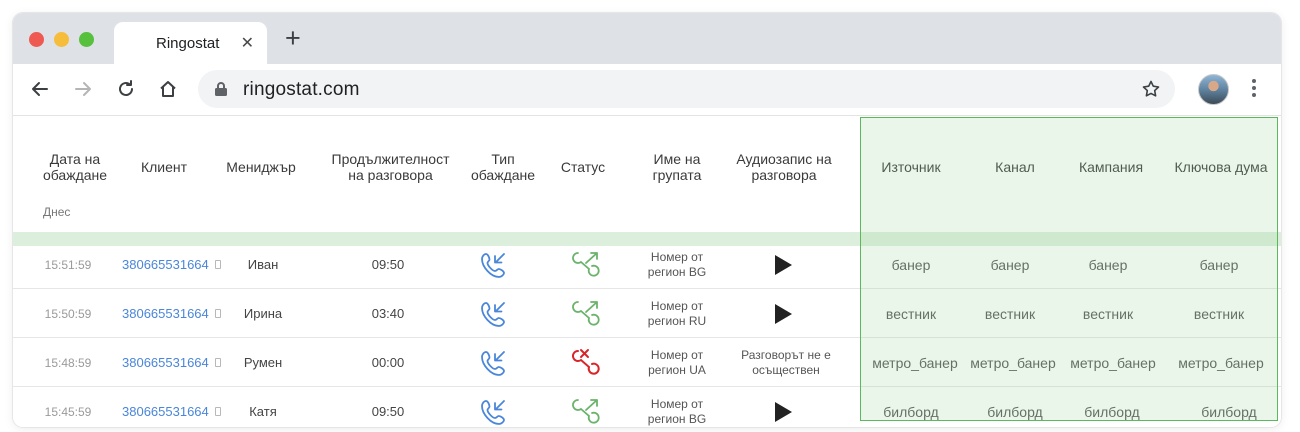 Image resolution: width=1300 pixels, height=432 pixels. What do you see at coordinates (1254, 89) in the screenshot?
I see `more-vert-icon` at bounding box center [1254, 89].